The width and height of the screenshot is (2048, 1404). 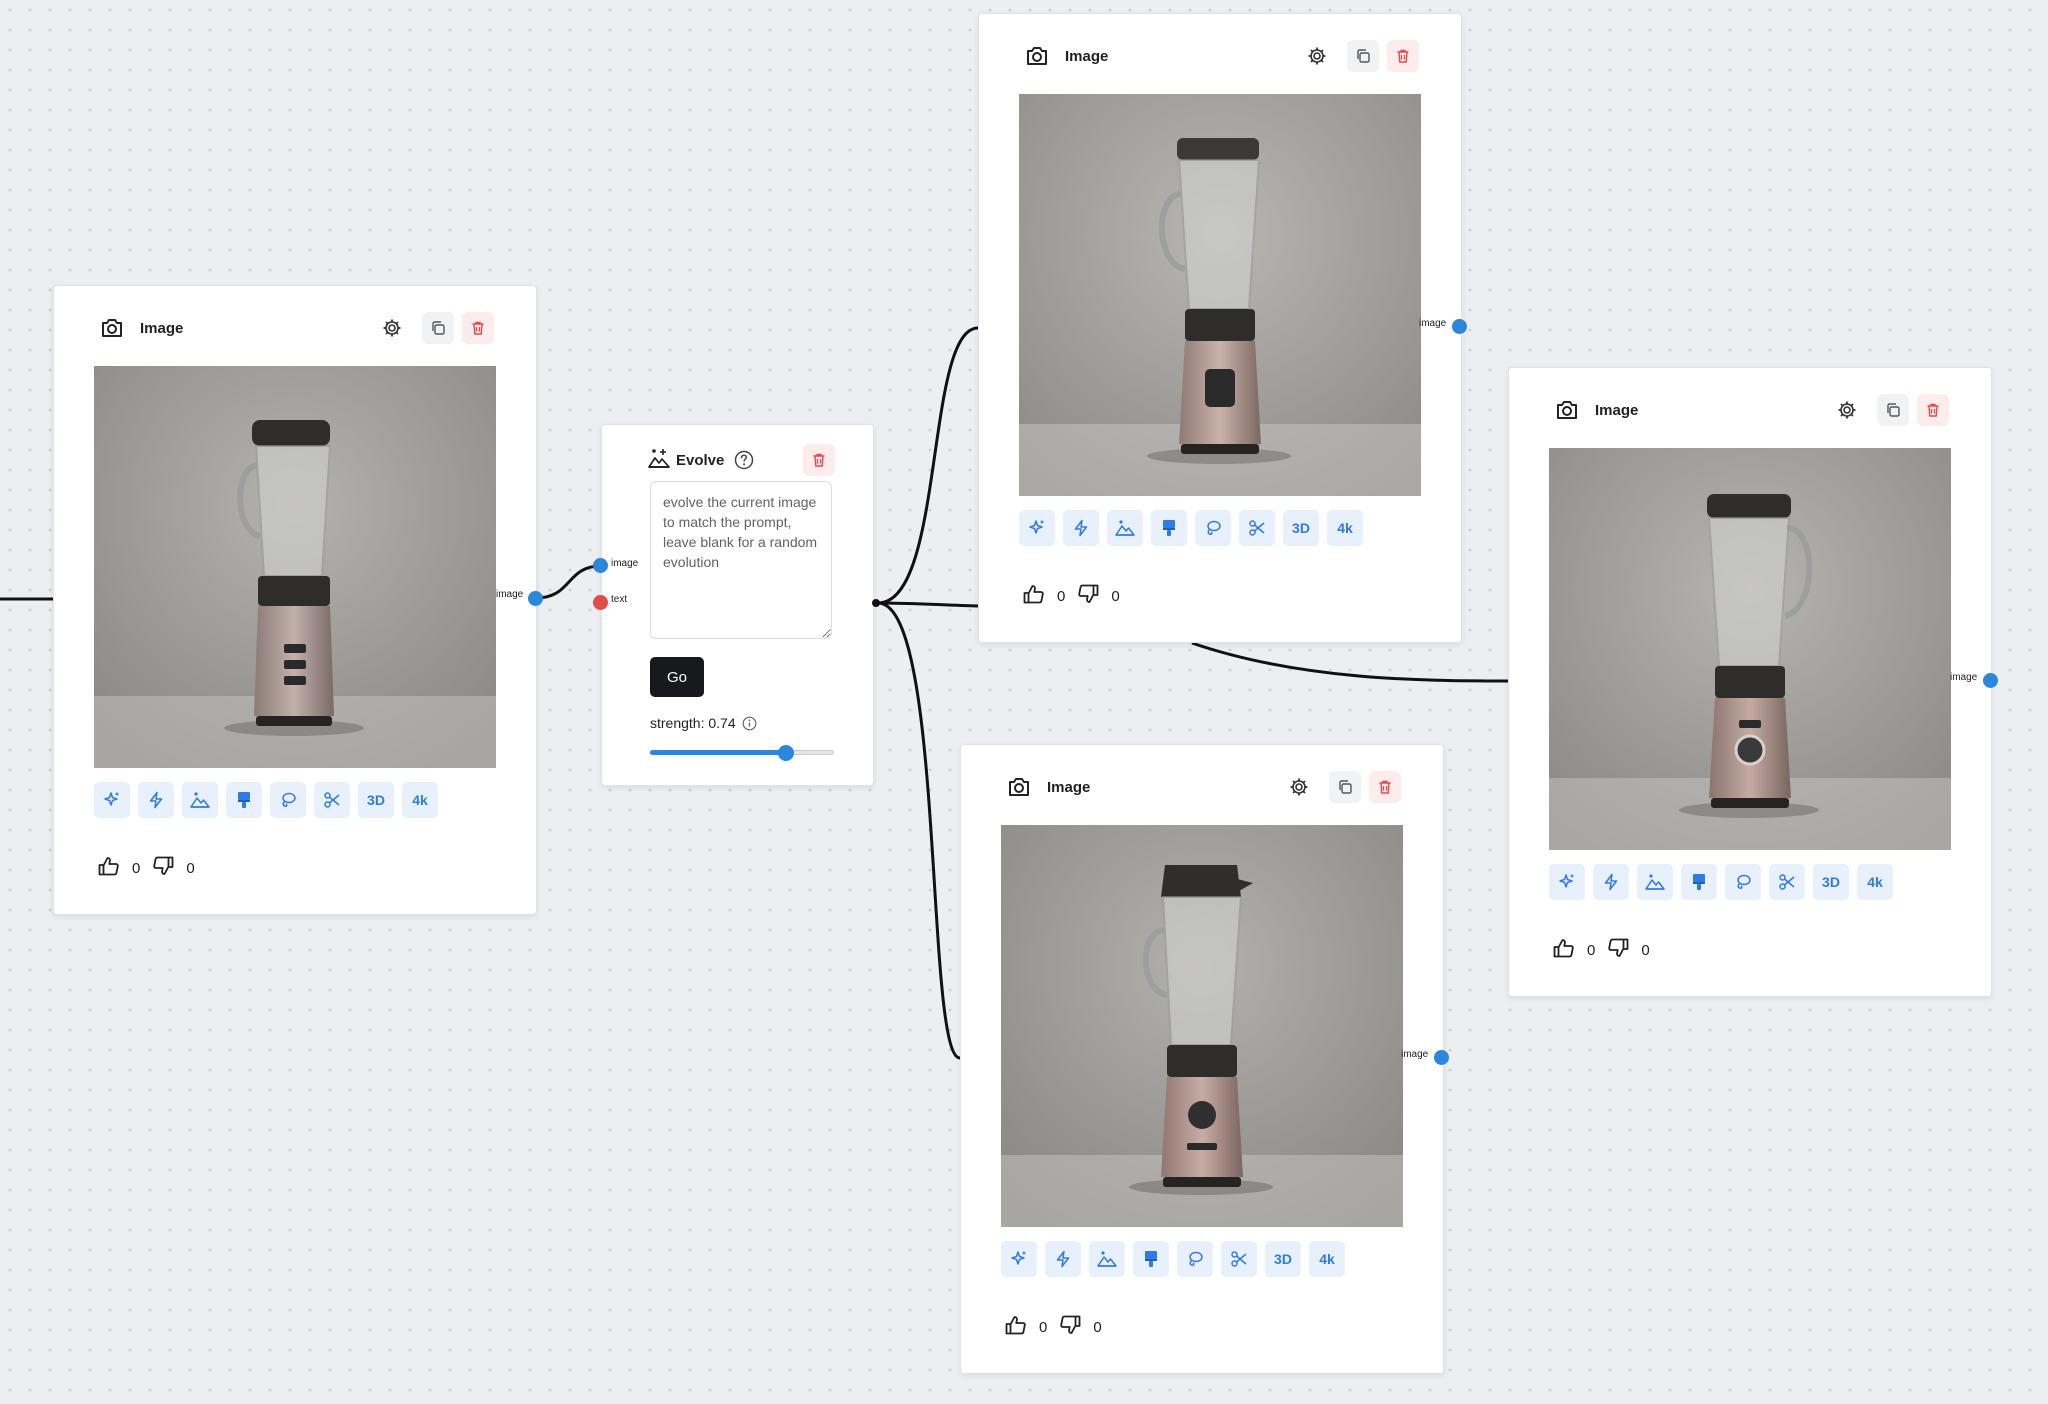 I want to click on text-input-port, so click(x=600, y=602).